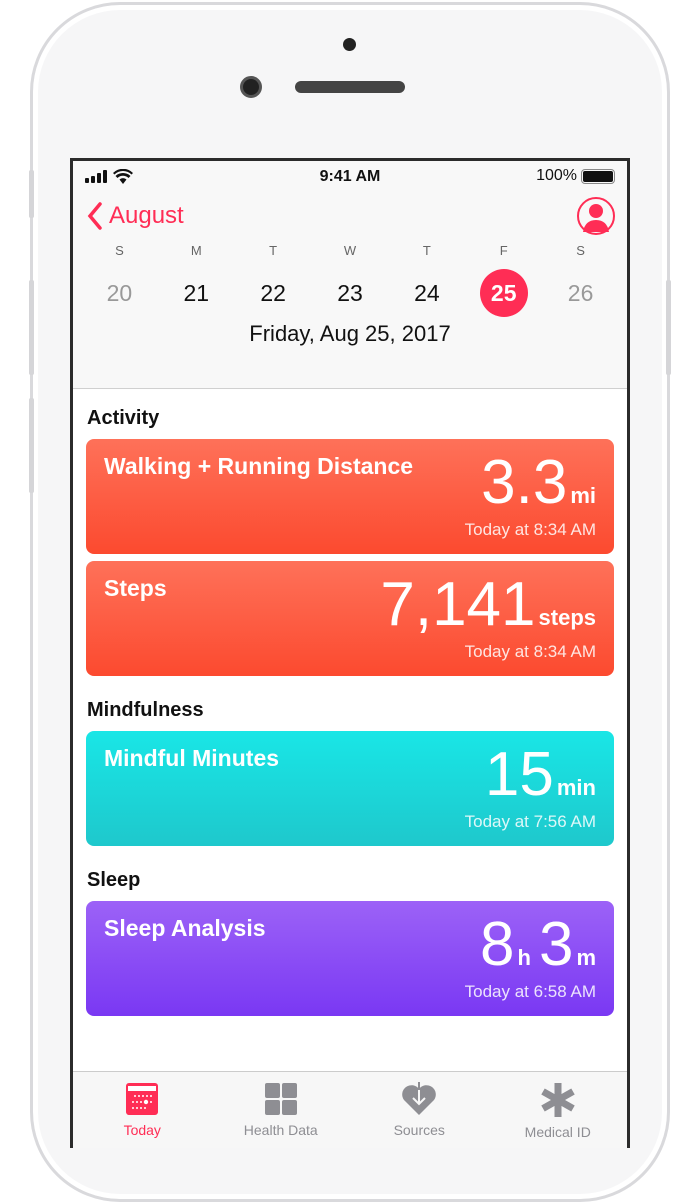 The width and height of the screenshot is (700, 1202). Describe the element at coordinates (524, 482) in the screenshot. I see `card-value: 3.3` at that location.